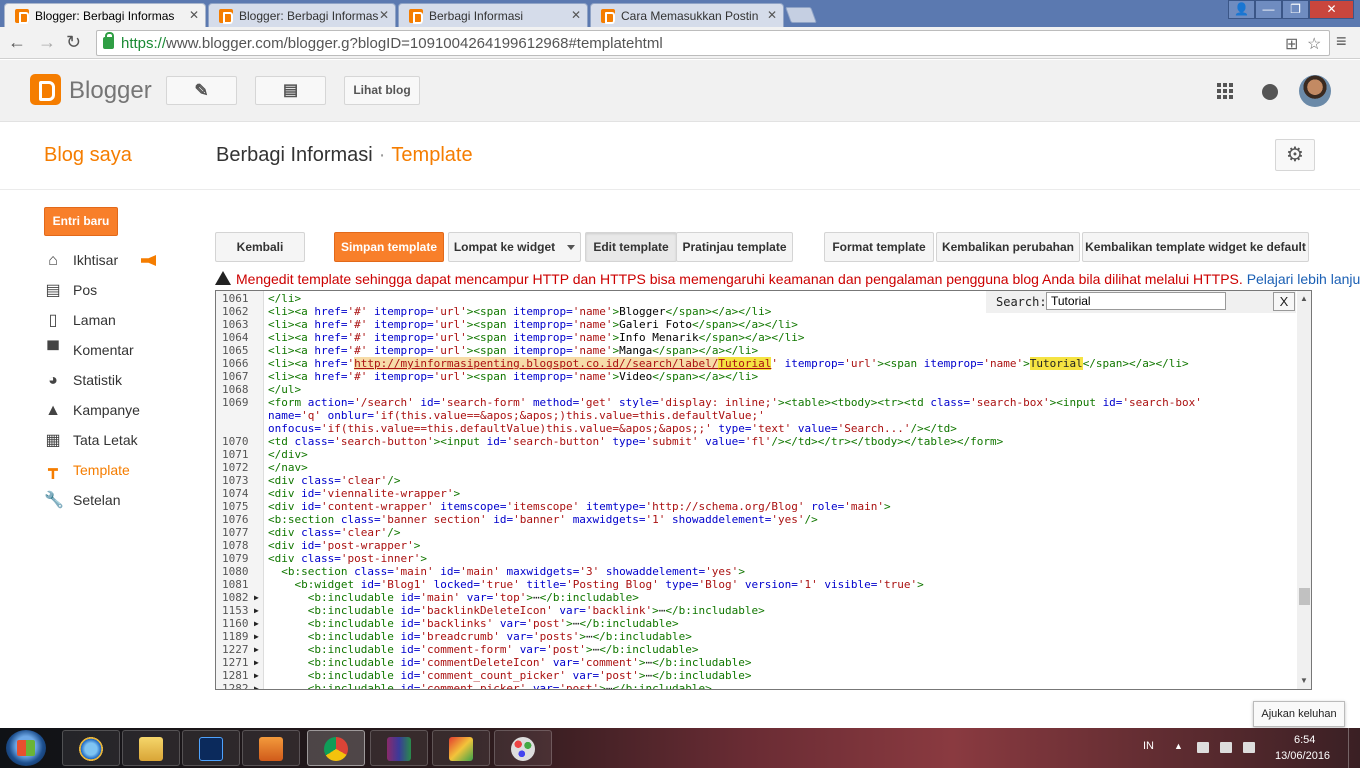 The width and height of the screenshot is (1360, 768). I want to click on blogger-logo-icon, so click(45, 89).